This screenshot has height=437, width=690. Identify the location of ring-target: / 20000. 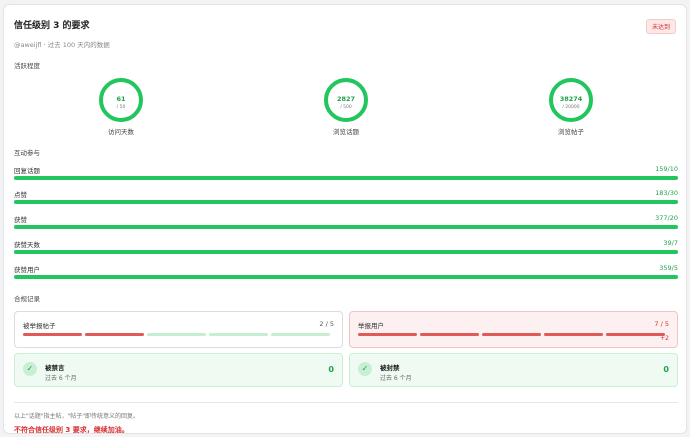
(570, 107).